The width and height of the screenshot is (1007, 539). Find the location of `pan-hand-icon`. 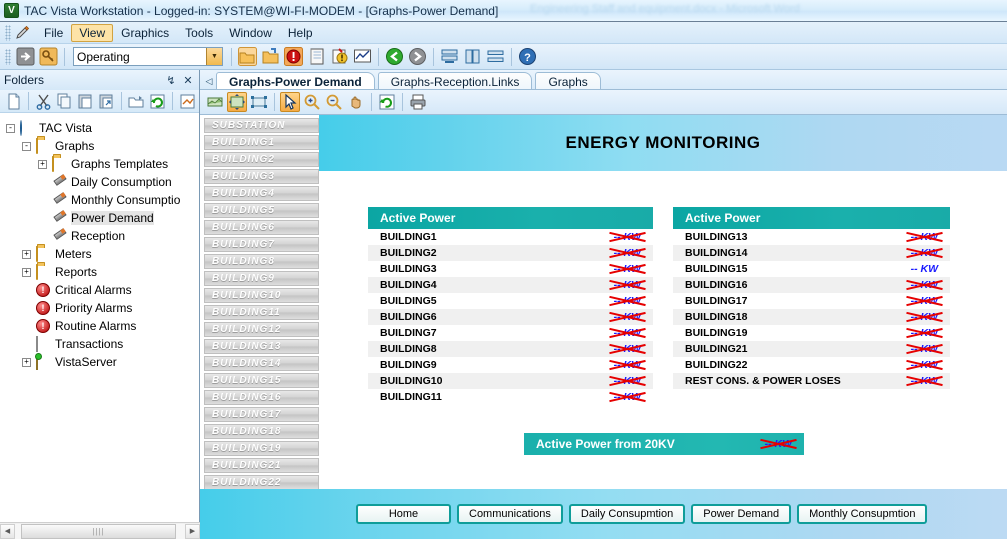

pan-hand-icon is located at coordinates (356, 102).